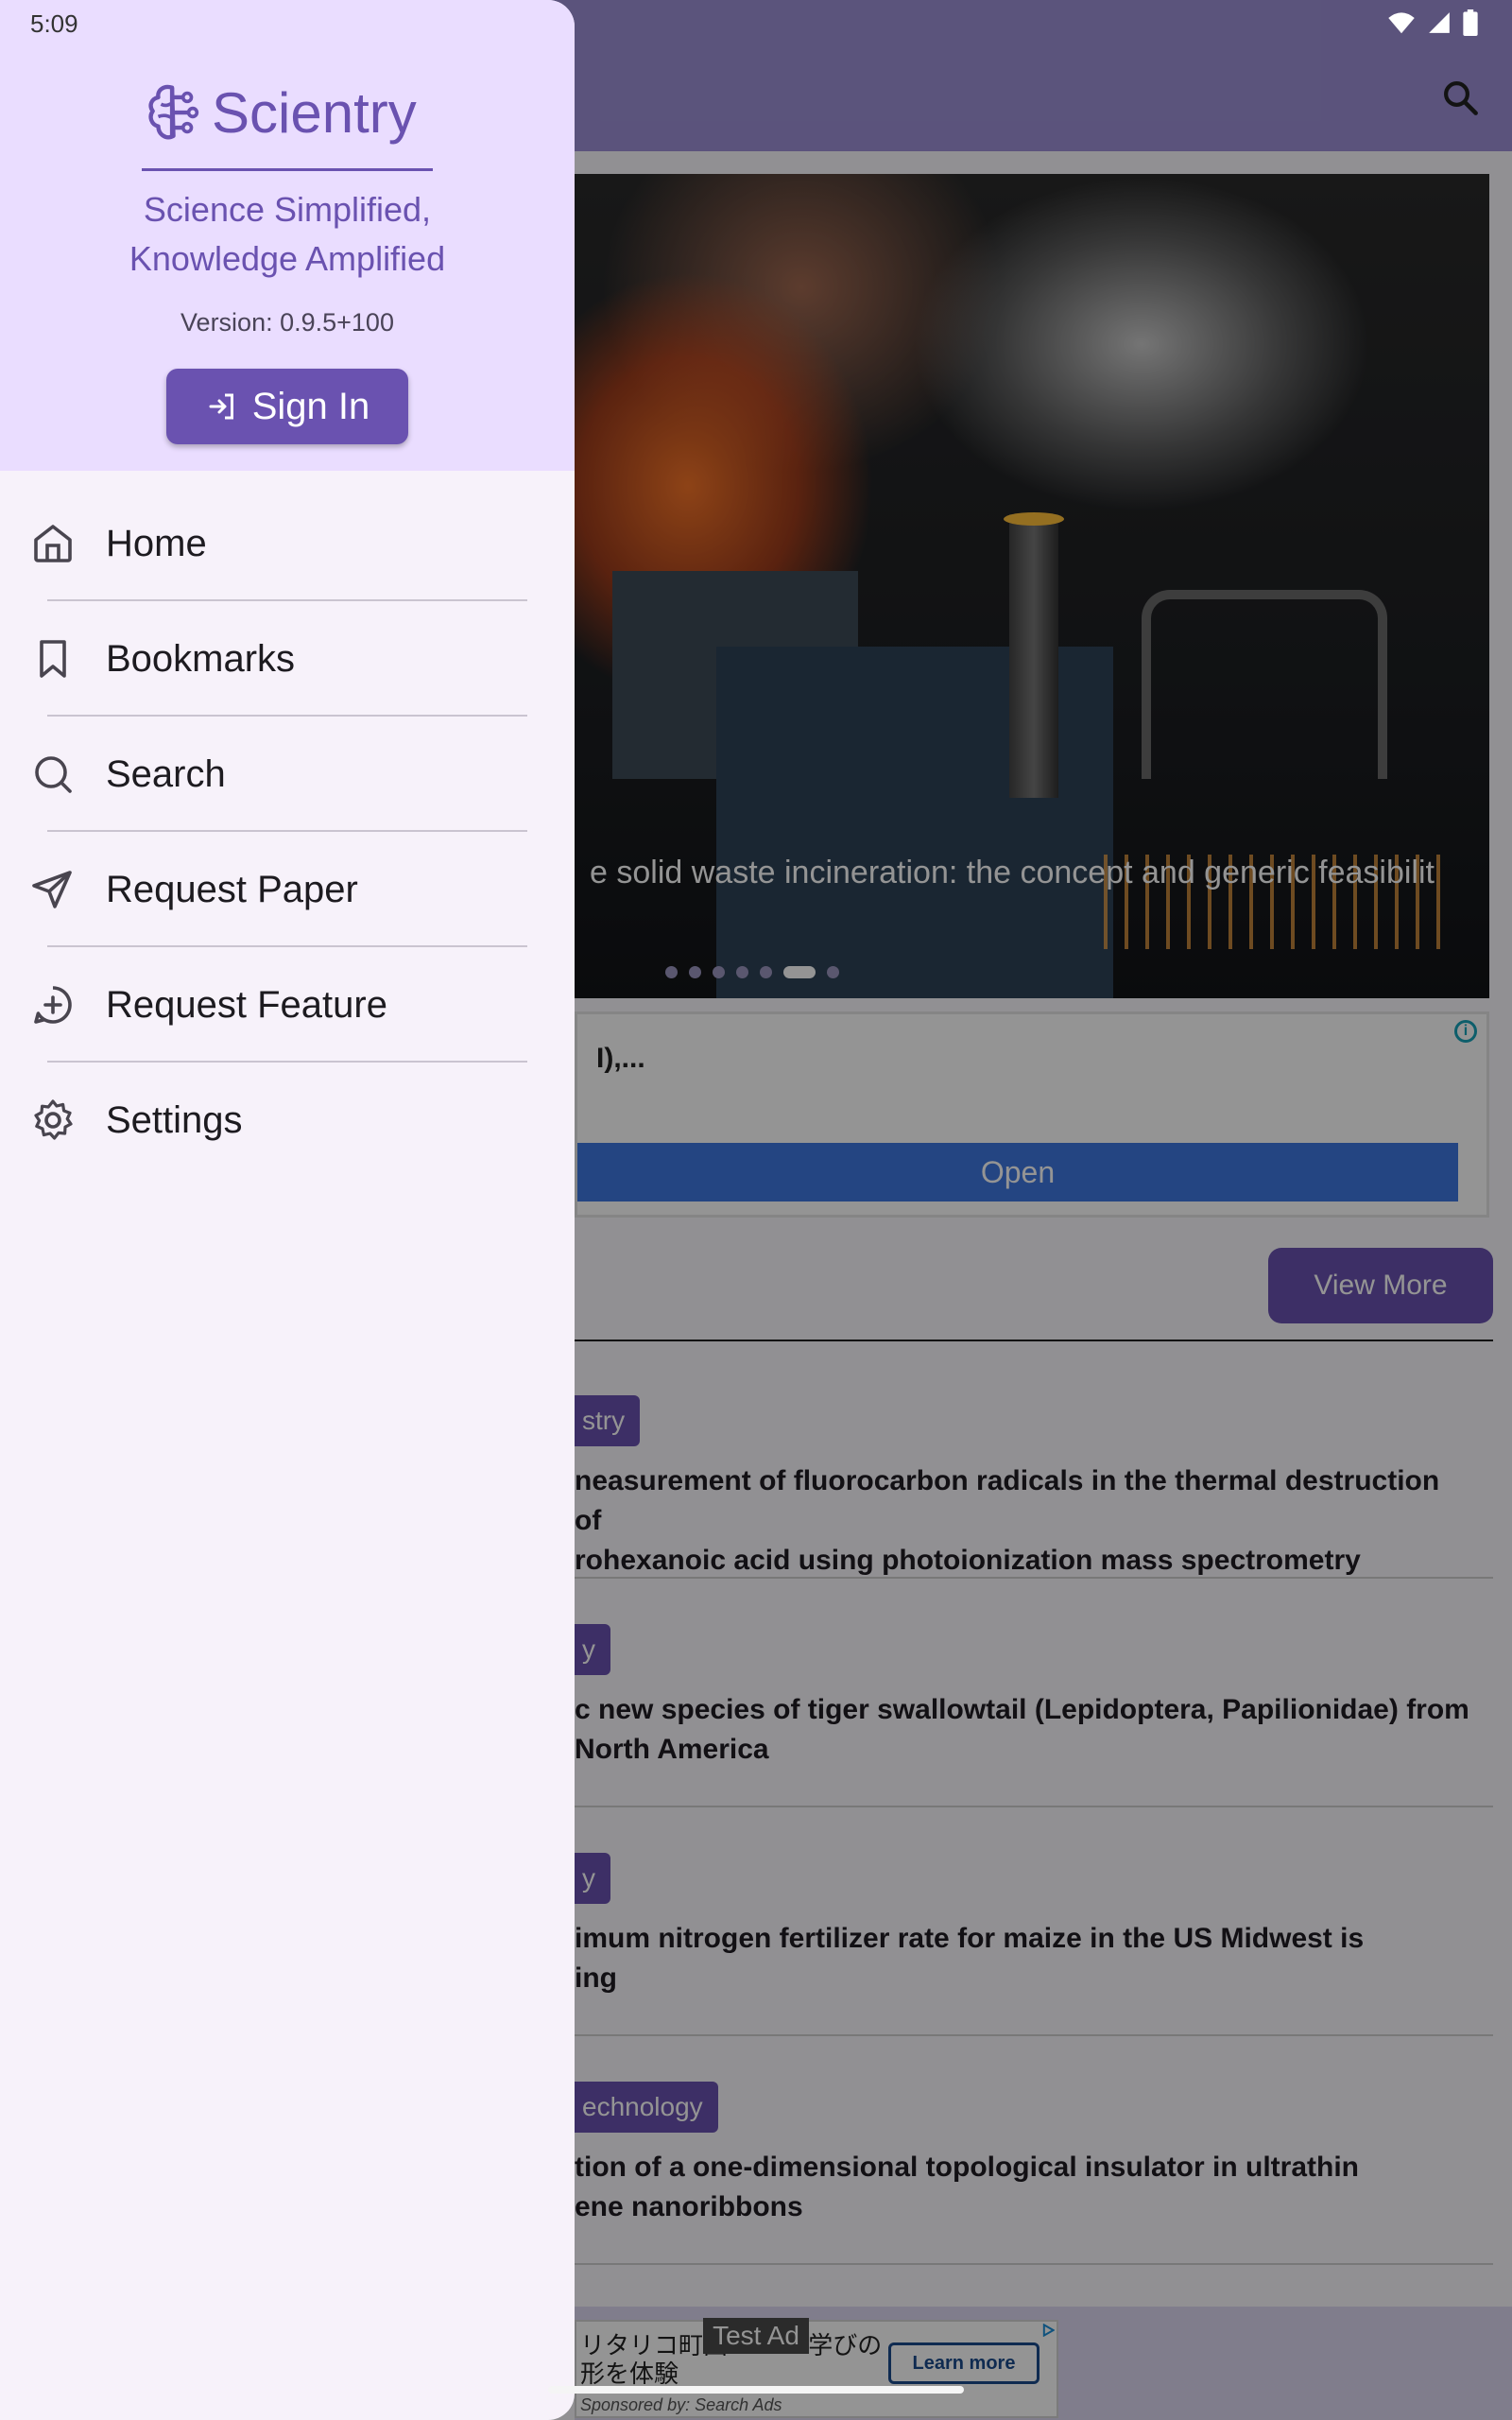 The height and width of the screenshot is (2420, 1512). What do you see at coordinates (756, 2390) in the screenshot?
I see `gesture-home-indicator` at bounding box center [756, 2390].